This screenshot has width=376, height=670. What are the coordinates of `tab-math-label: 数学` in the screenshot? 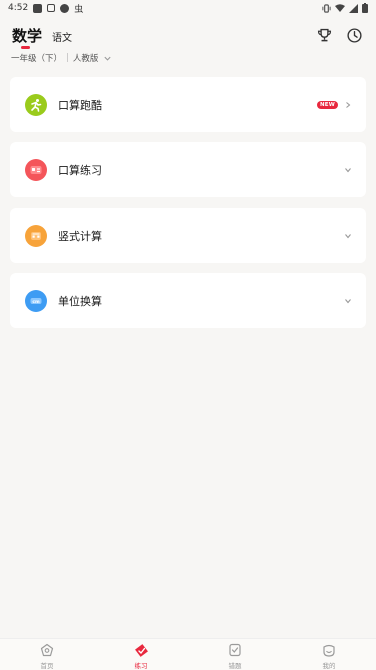 It's located at (27, 35).